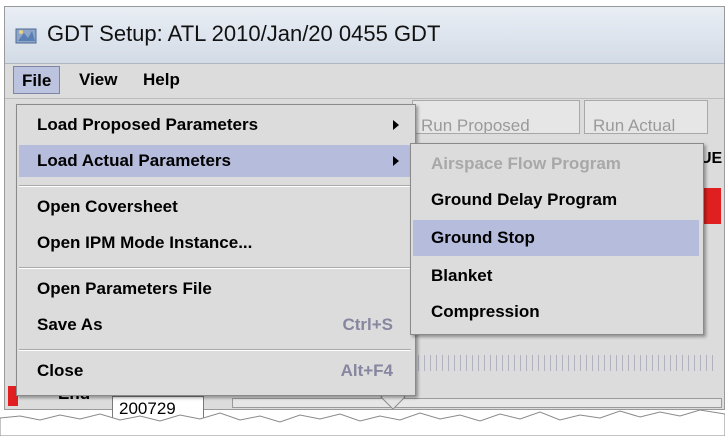  I want to click on menu-item-load-actual: Load Actual Parameters, so click(215, 161).